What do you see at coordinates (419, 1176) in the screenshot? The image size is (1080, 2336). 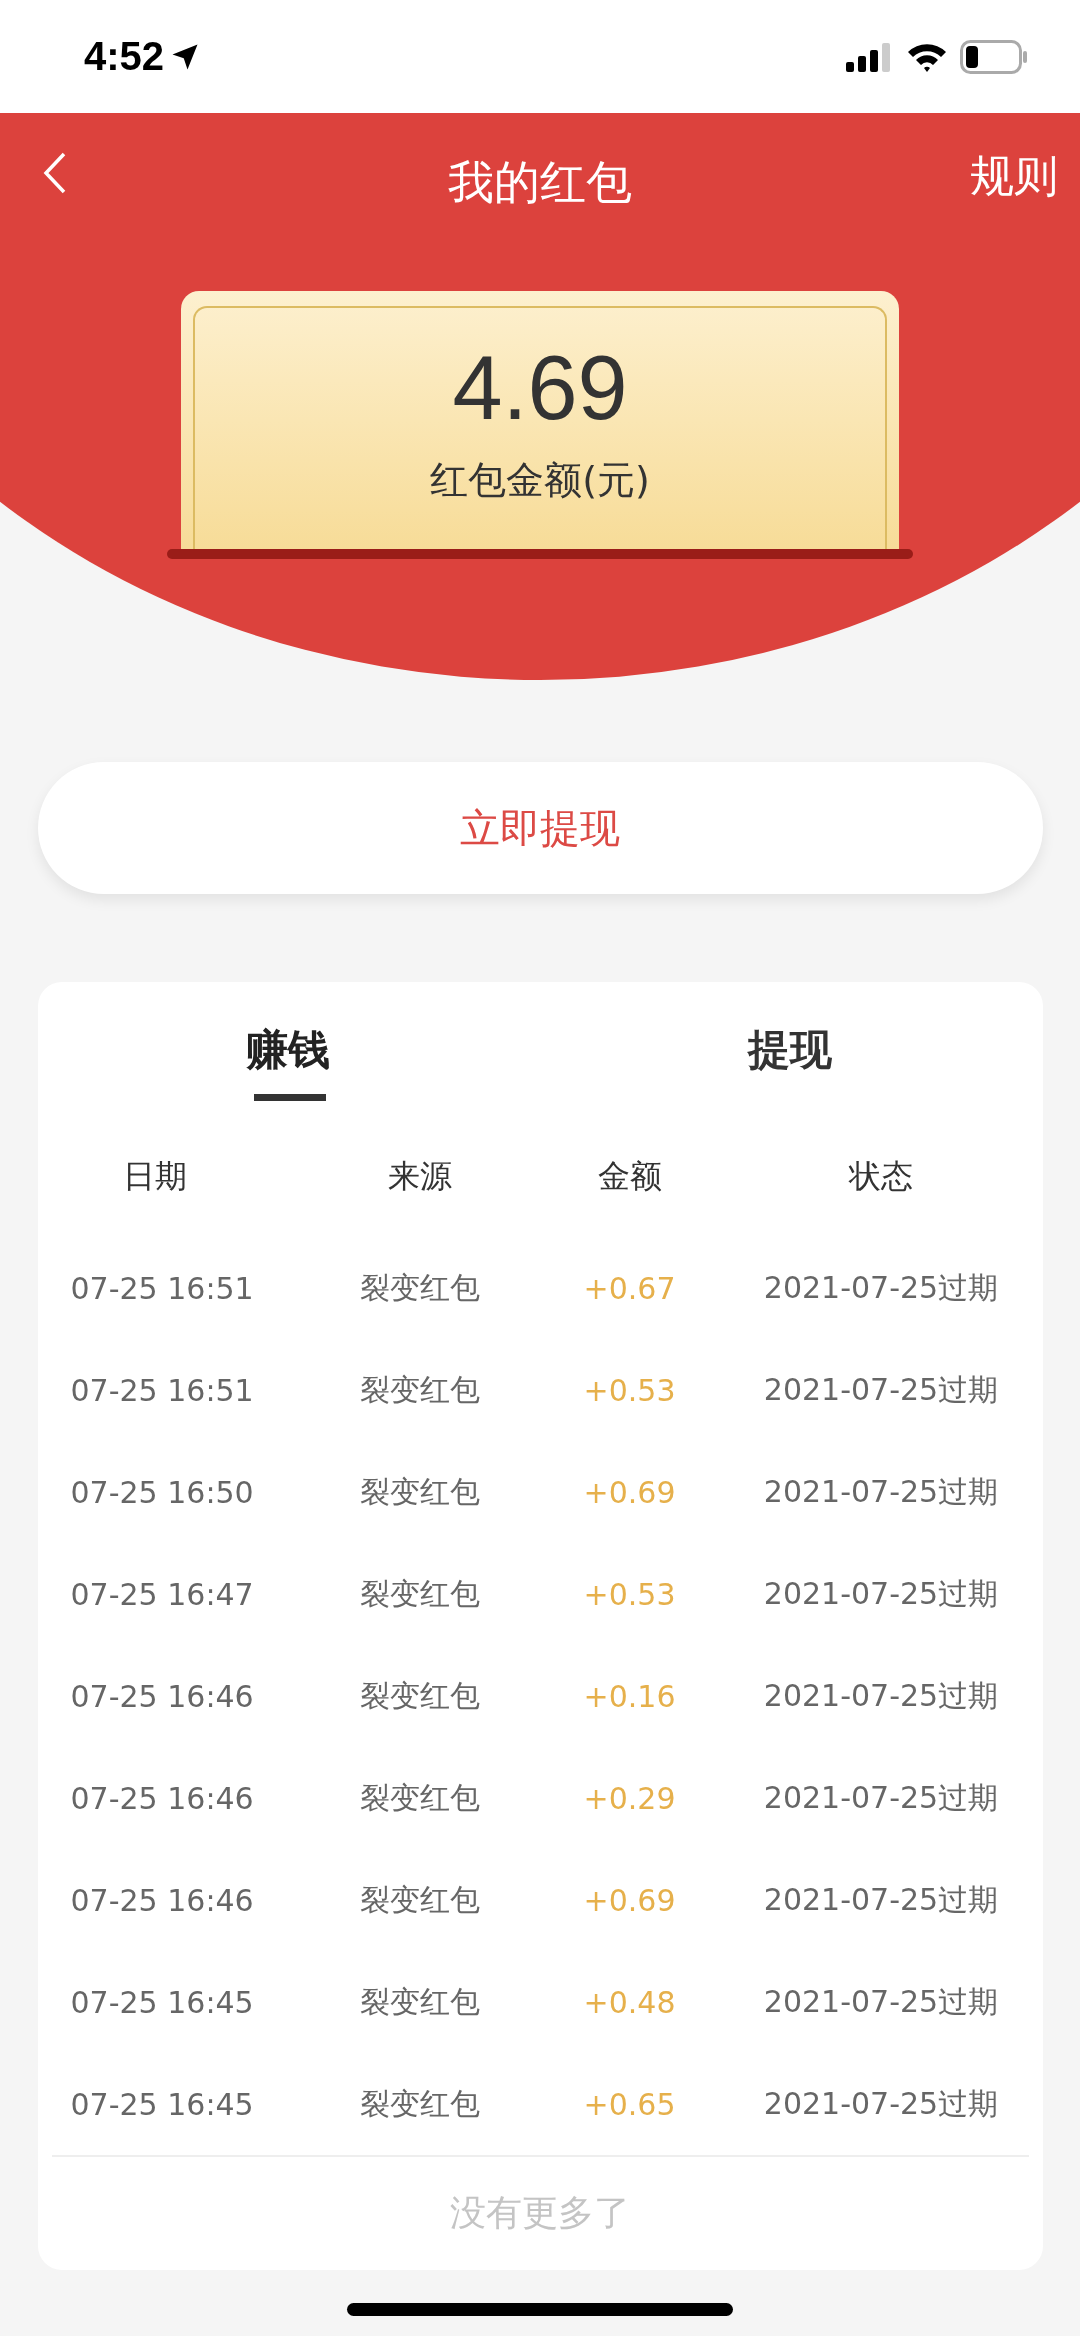 I see `column-header: 来源` at bounding box center [419, 1176].